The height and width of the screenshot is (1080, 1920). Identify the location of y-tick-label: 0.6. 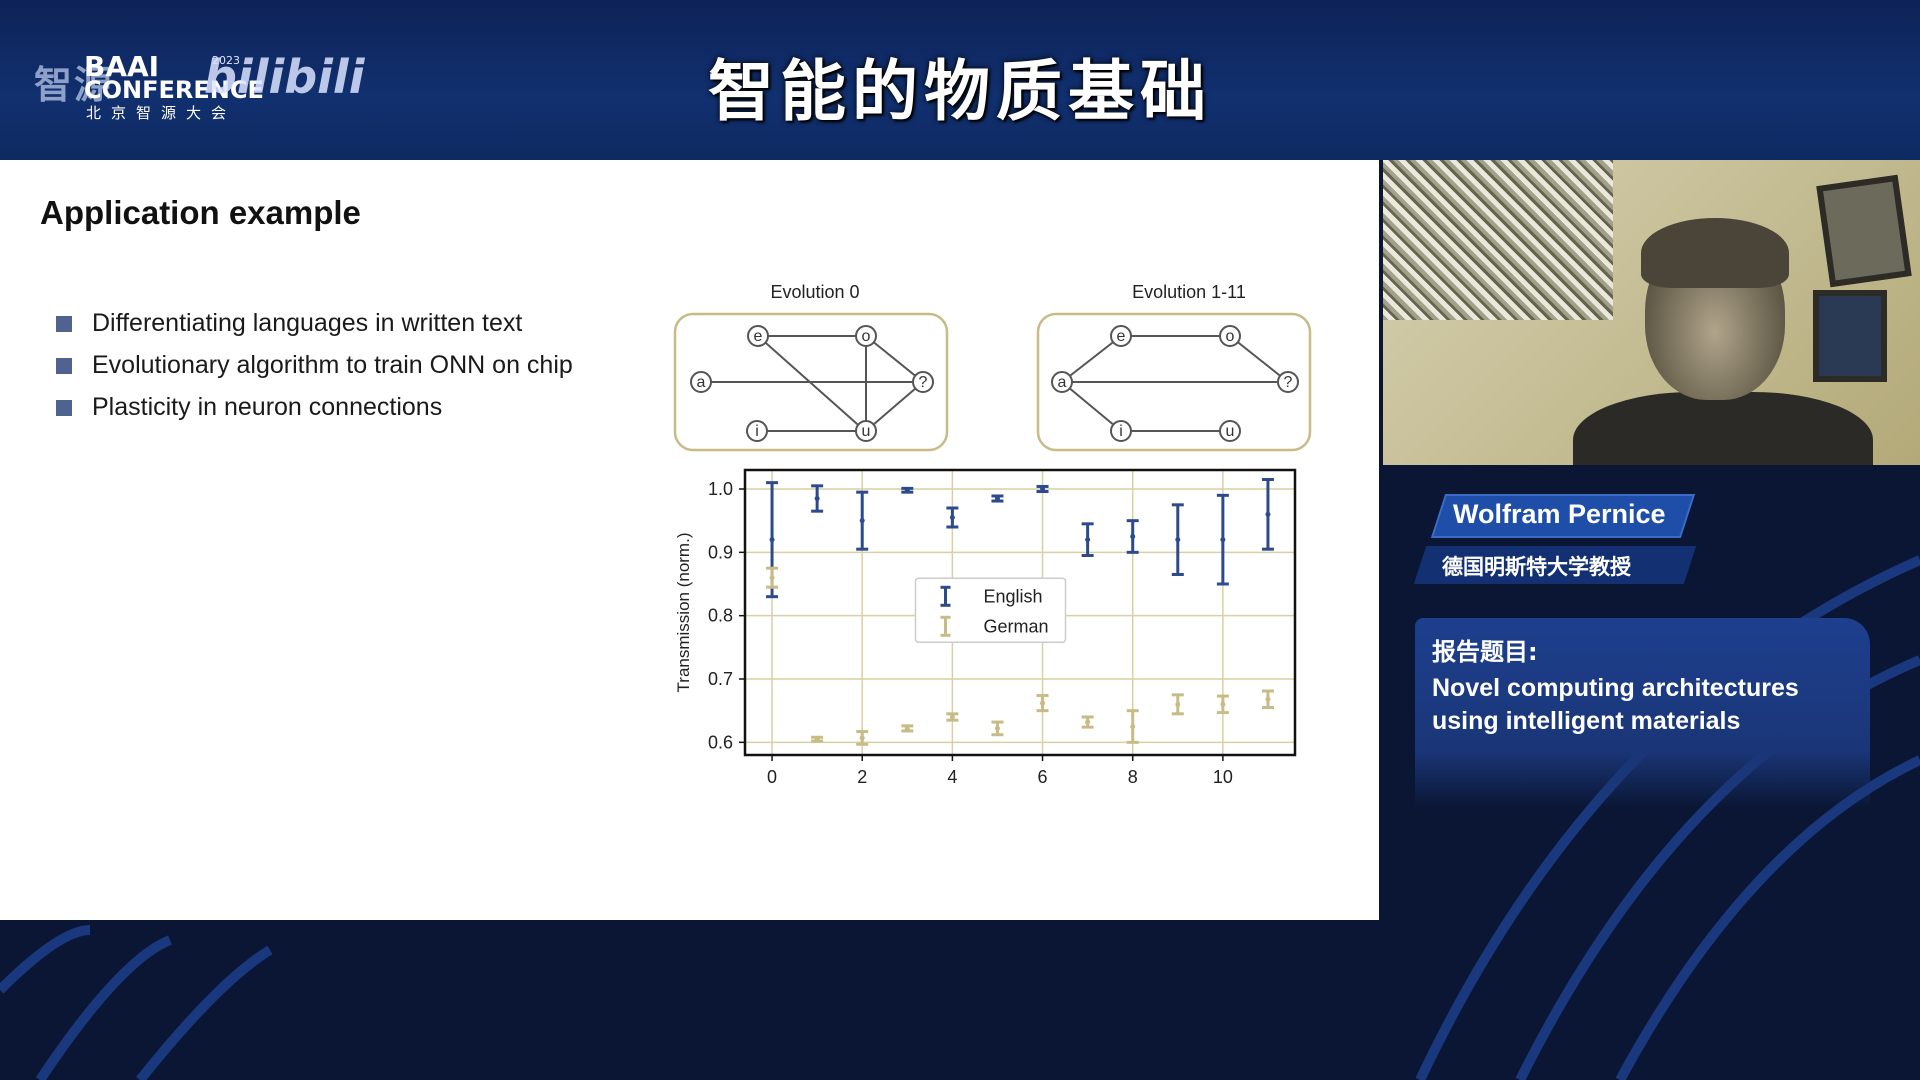
(720, 742).